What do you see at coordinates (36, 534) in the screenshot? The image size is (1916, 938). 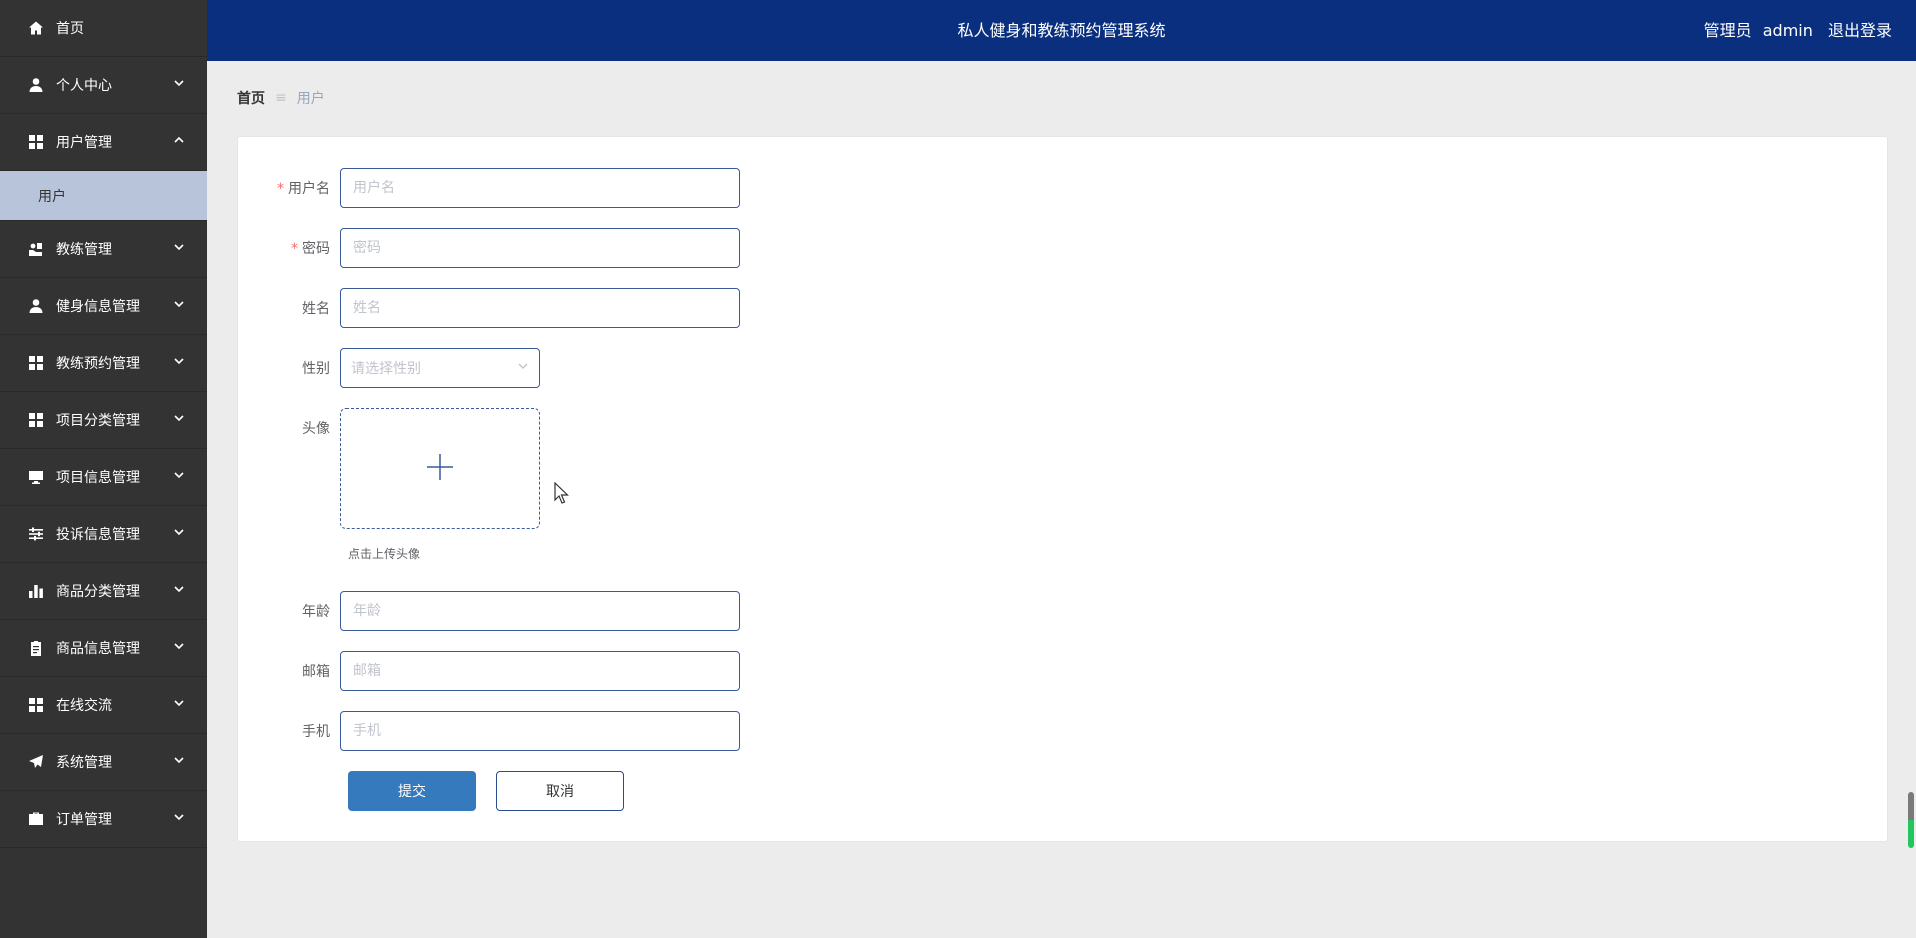 I see `sliders-icon` at bounding box center [36, 534].